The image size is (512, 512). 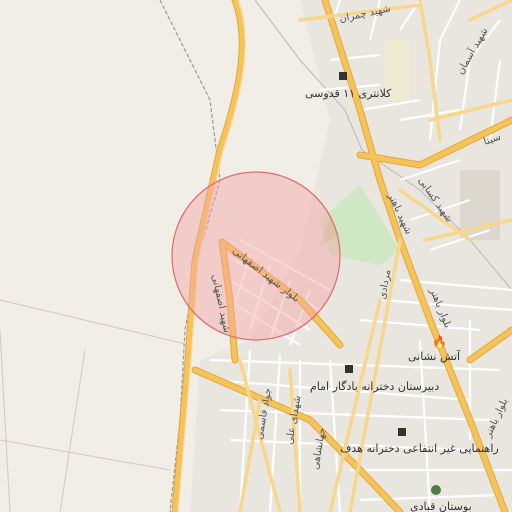 I want to click on poi-label: کلانتری ۱۱ قدوسی, so click(x=348, y=93).